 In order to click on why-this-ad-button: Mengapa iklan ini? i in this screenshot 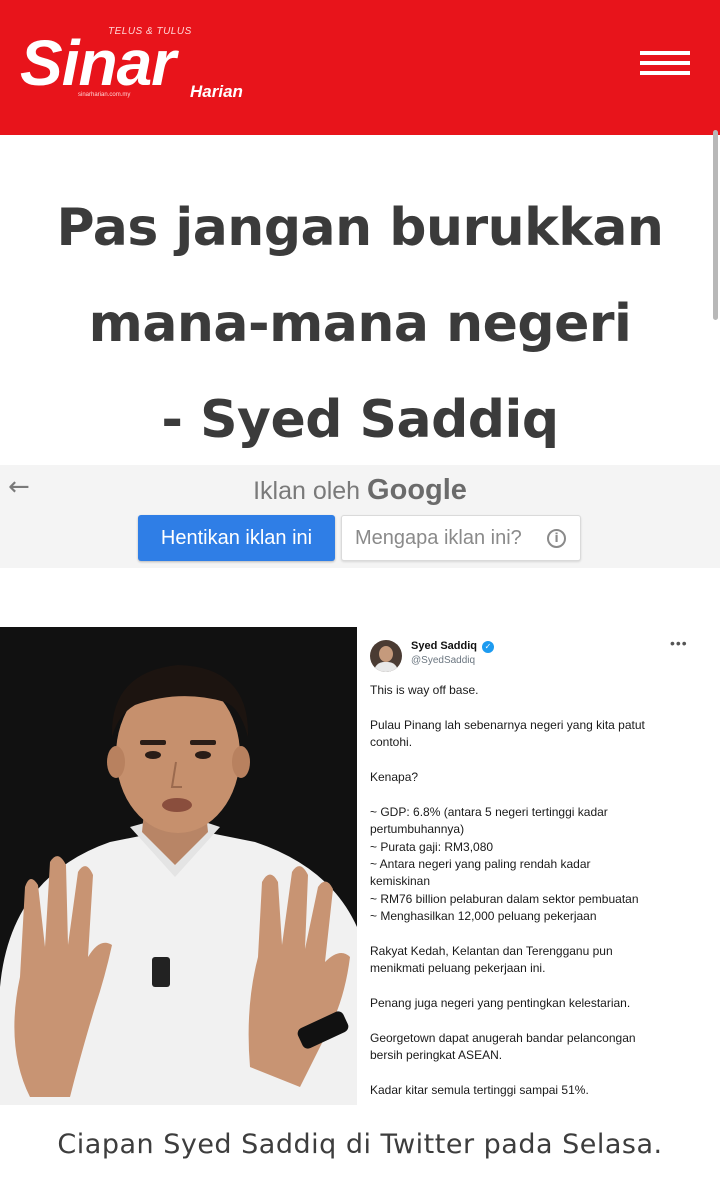, I will do `click(461, 538)`.